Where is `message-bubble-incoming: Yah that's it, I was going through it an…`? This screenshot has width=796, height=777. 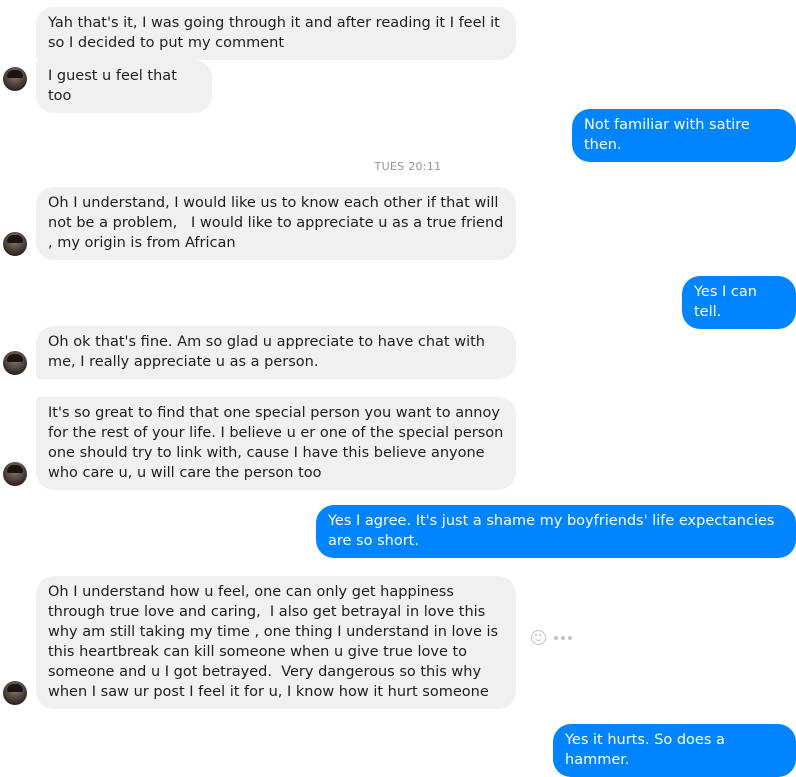 message-bubble-incoming: Yah that's it, I was going through it an… is located at coordinates (276, 33).